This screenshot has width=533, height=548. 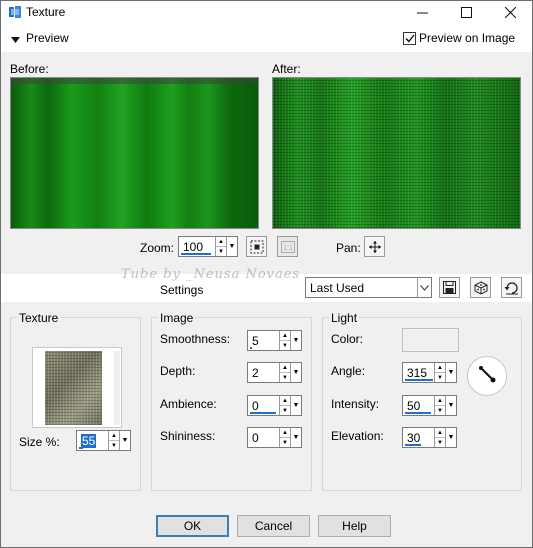 I want to click on reset-icon, so click(x=511, y=287).